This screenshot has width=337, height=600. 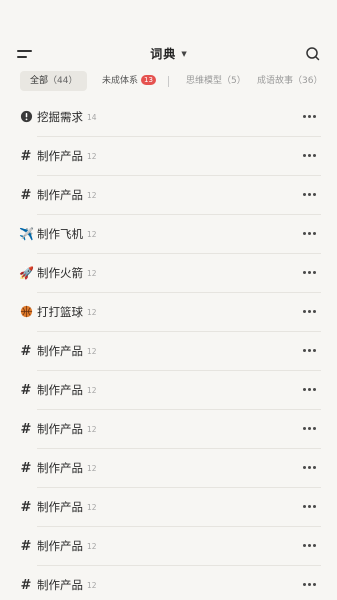 I want to click on list-item: 🚀 制作火箭 12, so click(x=168, y=273).